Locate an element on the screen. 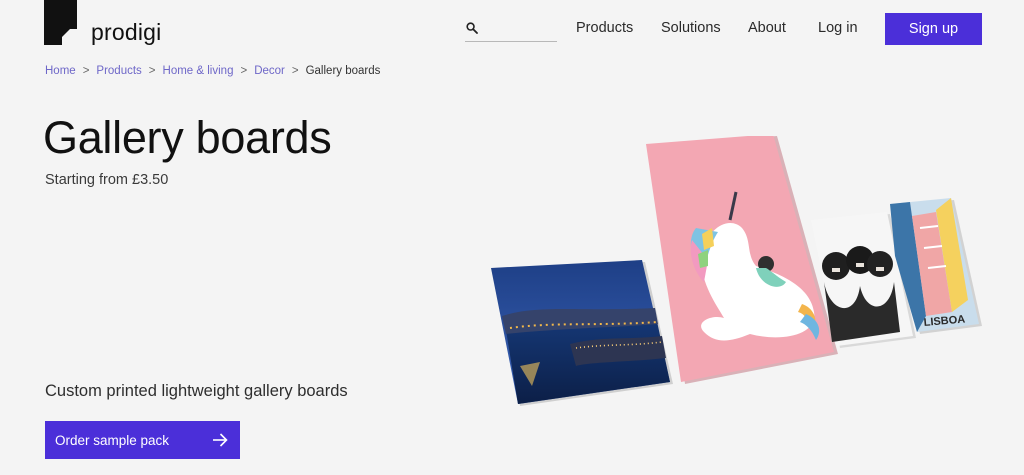 Image resolution: width=1024 pixels, height=475 pixels. nav-products: Products is located at coordinates (604, 28).